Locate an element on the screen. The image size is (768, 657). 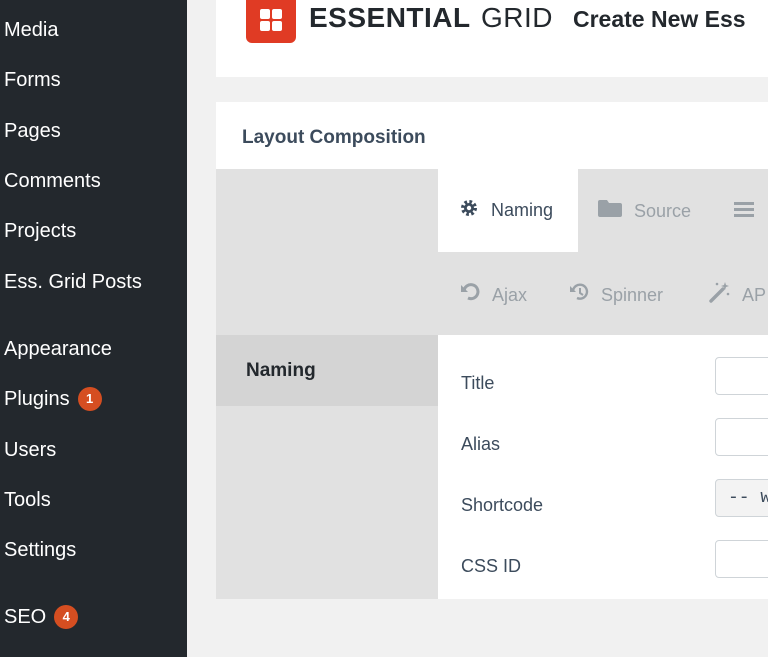
sidebar-item-settings: Settings is located at coordinates (40, 550).